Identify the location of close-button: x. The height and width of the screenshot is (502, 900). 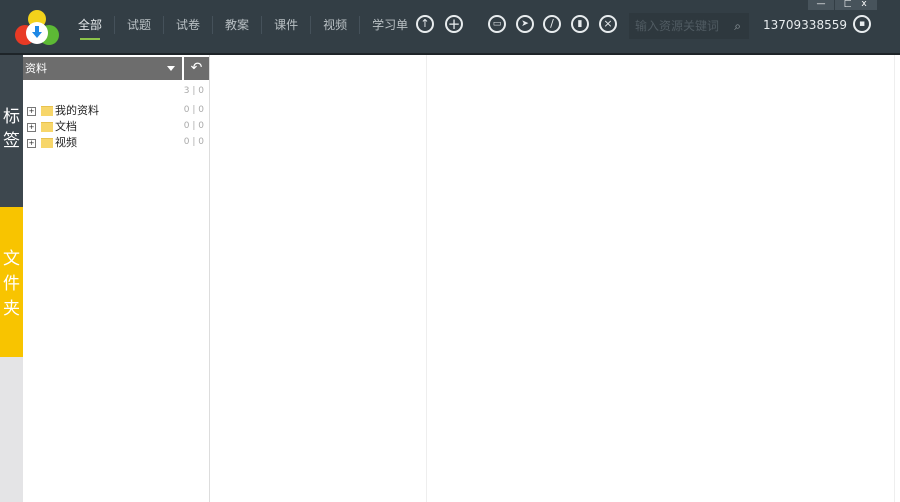
(864, 5).